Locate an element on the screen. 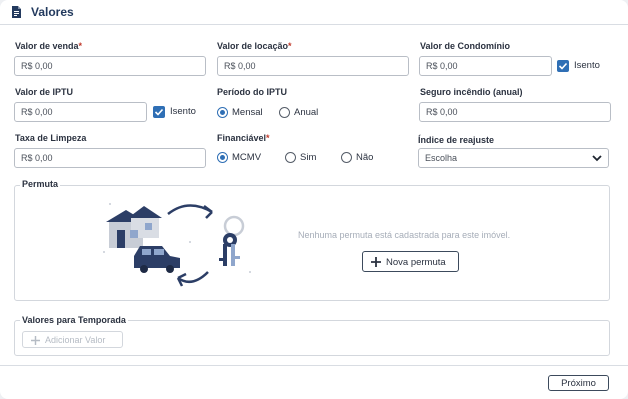 The width and height of the screenshot is (628, 399). financiavel-label: Financiável* is located at coordinates (243, 138).